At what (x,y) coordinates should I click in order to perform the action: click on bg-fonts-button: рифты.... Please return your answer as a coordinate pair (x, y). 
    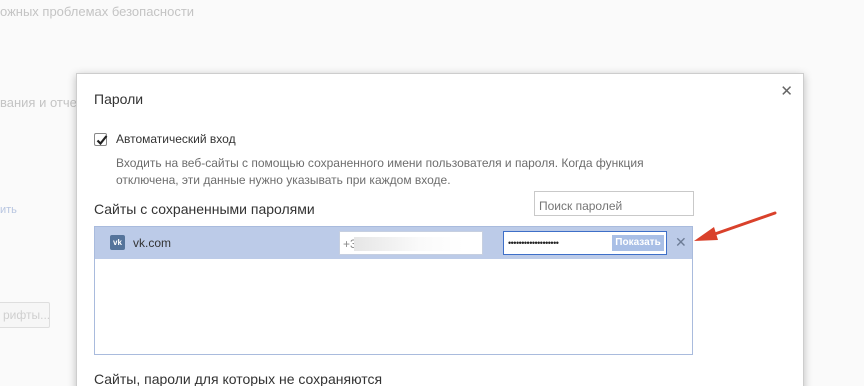
    Looking at the image, I should click on (25, 315).